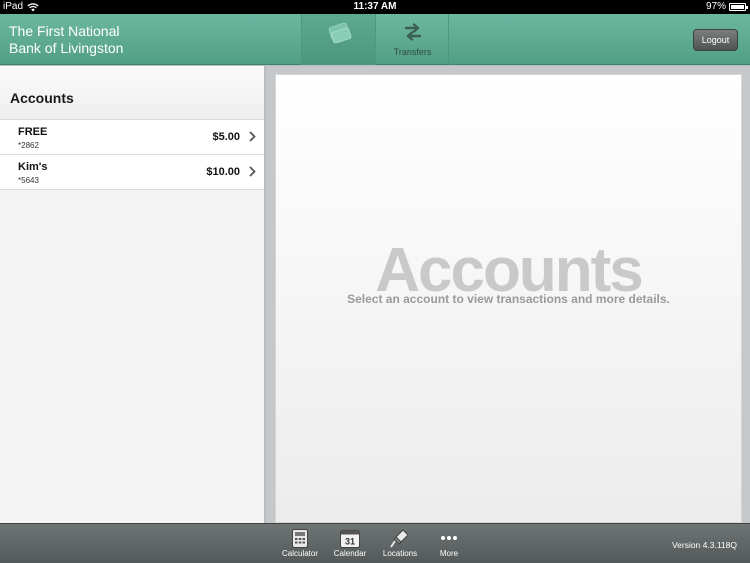  What do you see at coordinates (338, 33) in the screenshot?
I see `accounts-cards-icon` at bounding box center [338, 33].